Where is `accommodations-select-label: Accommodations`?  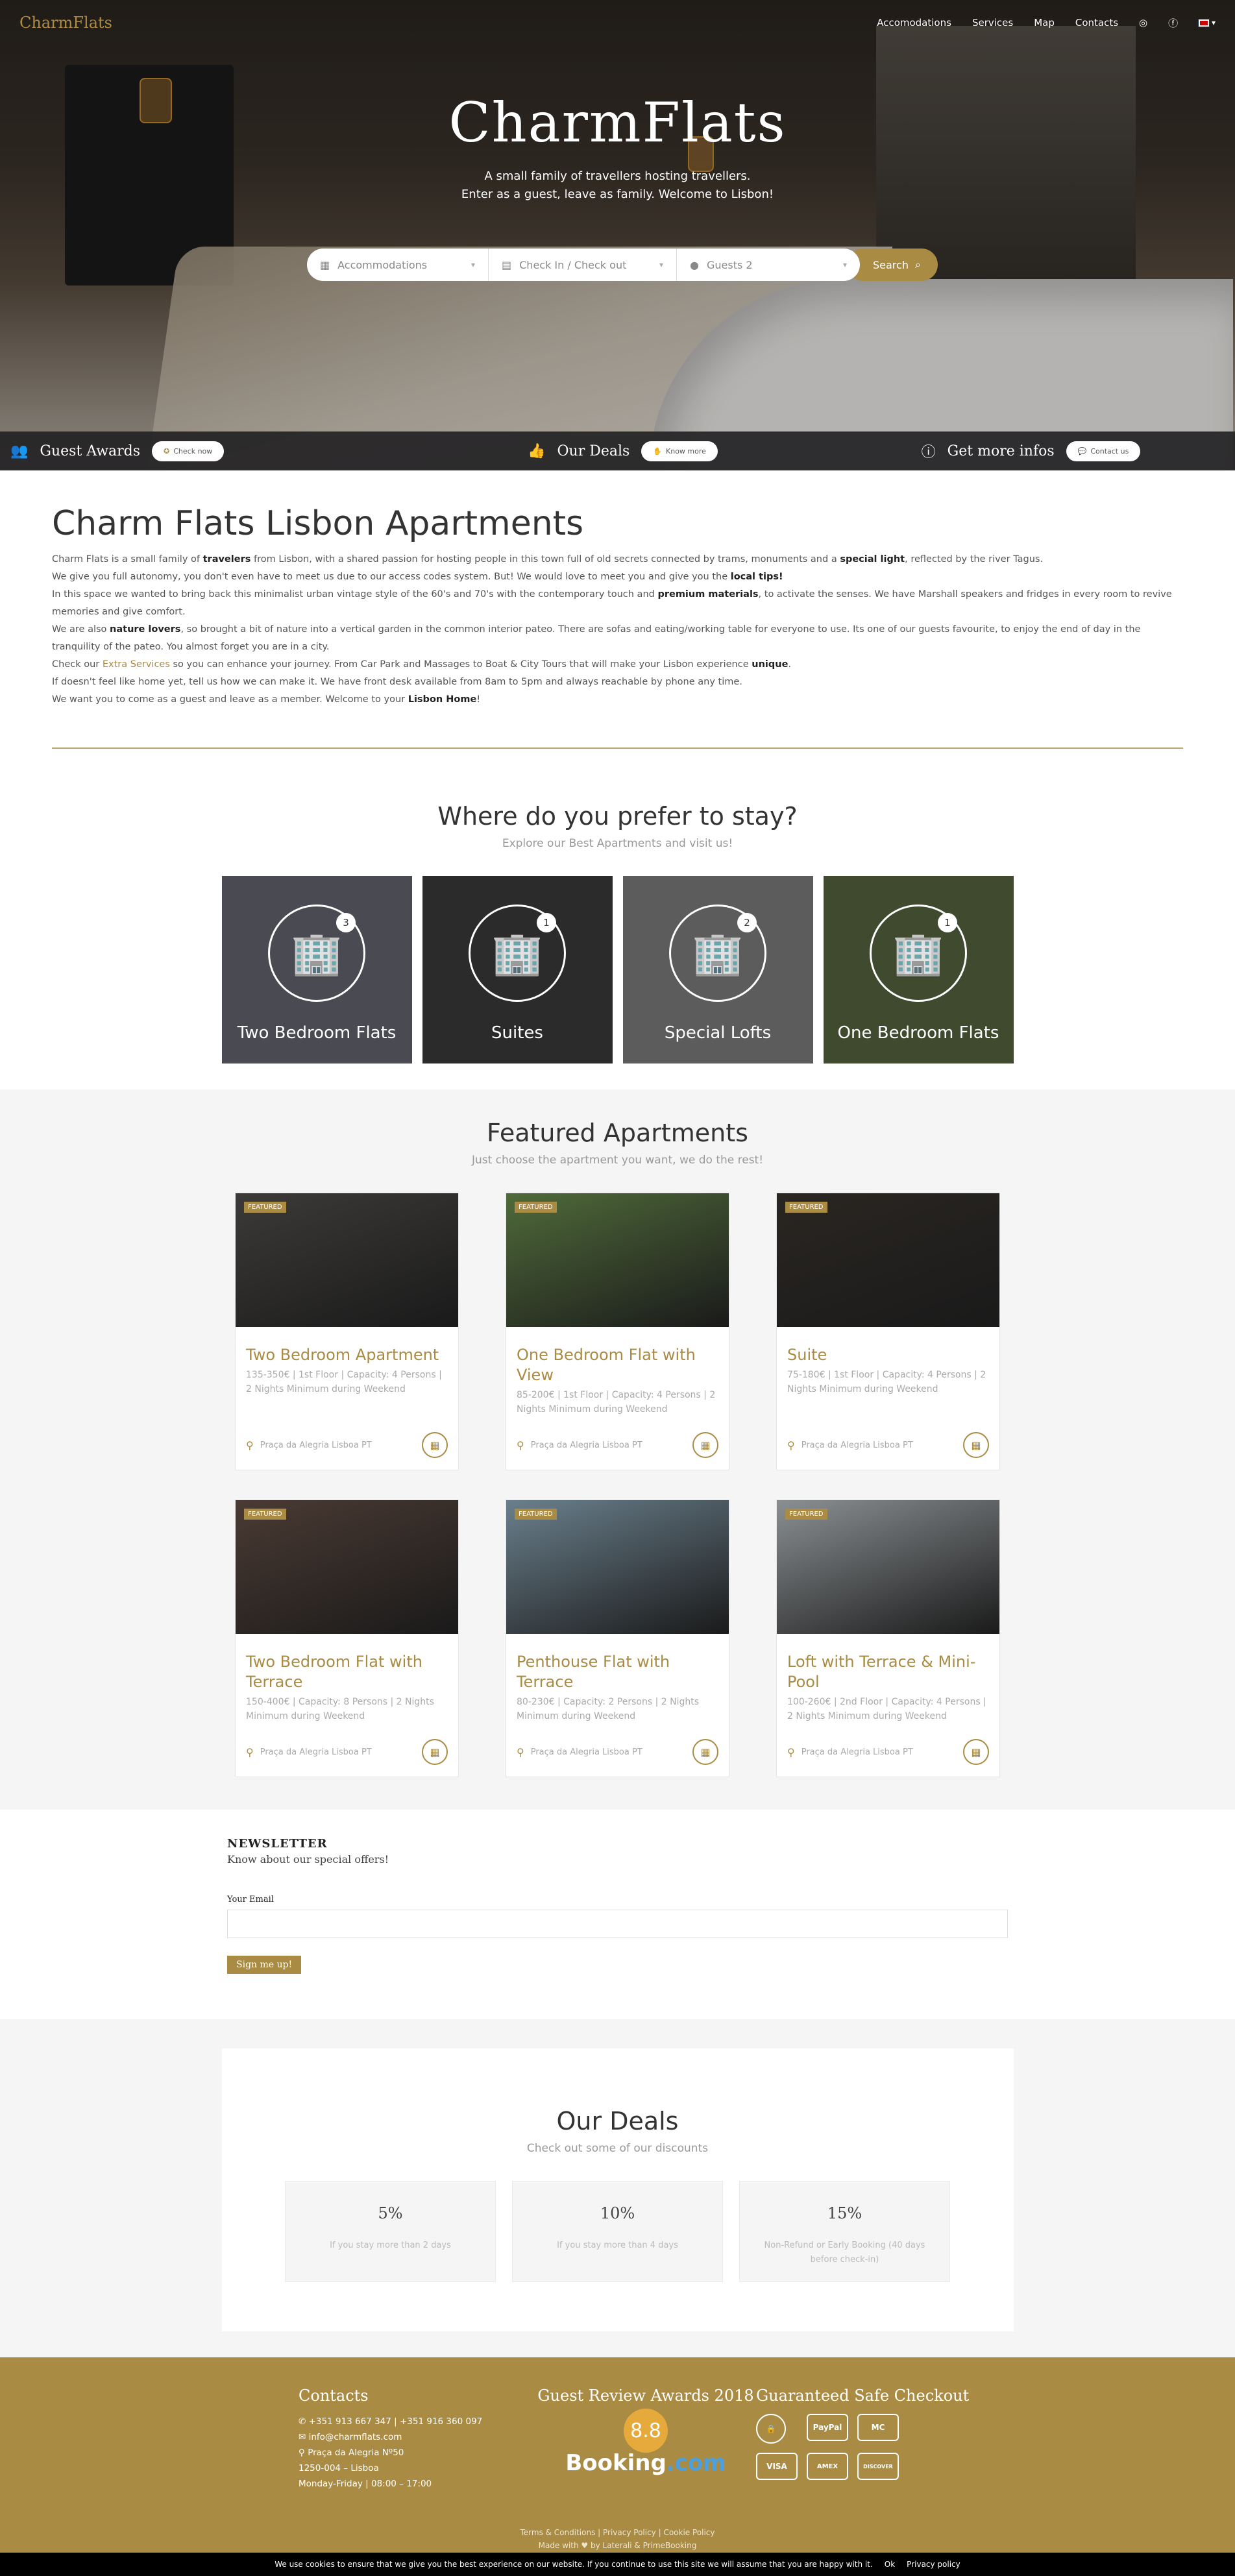
accommodations-select-label: Accommodations is located at coordinates (382, 264).